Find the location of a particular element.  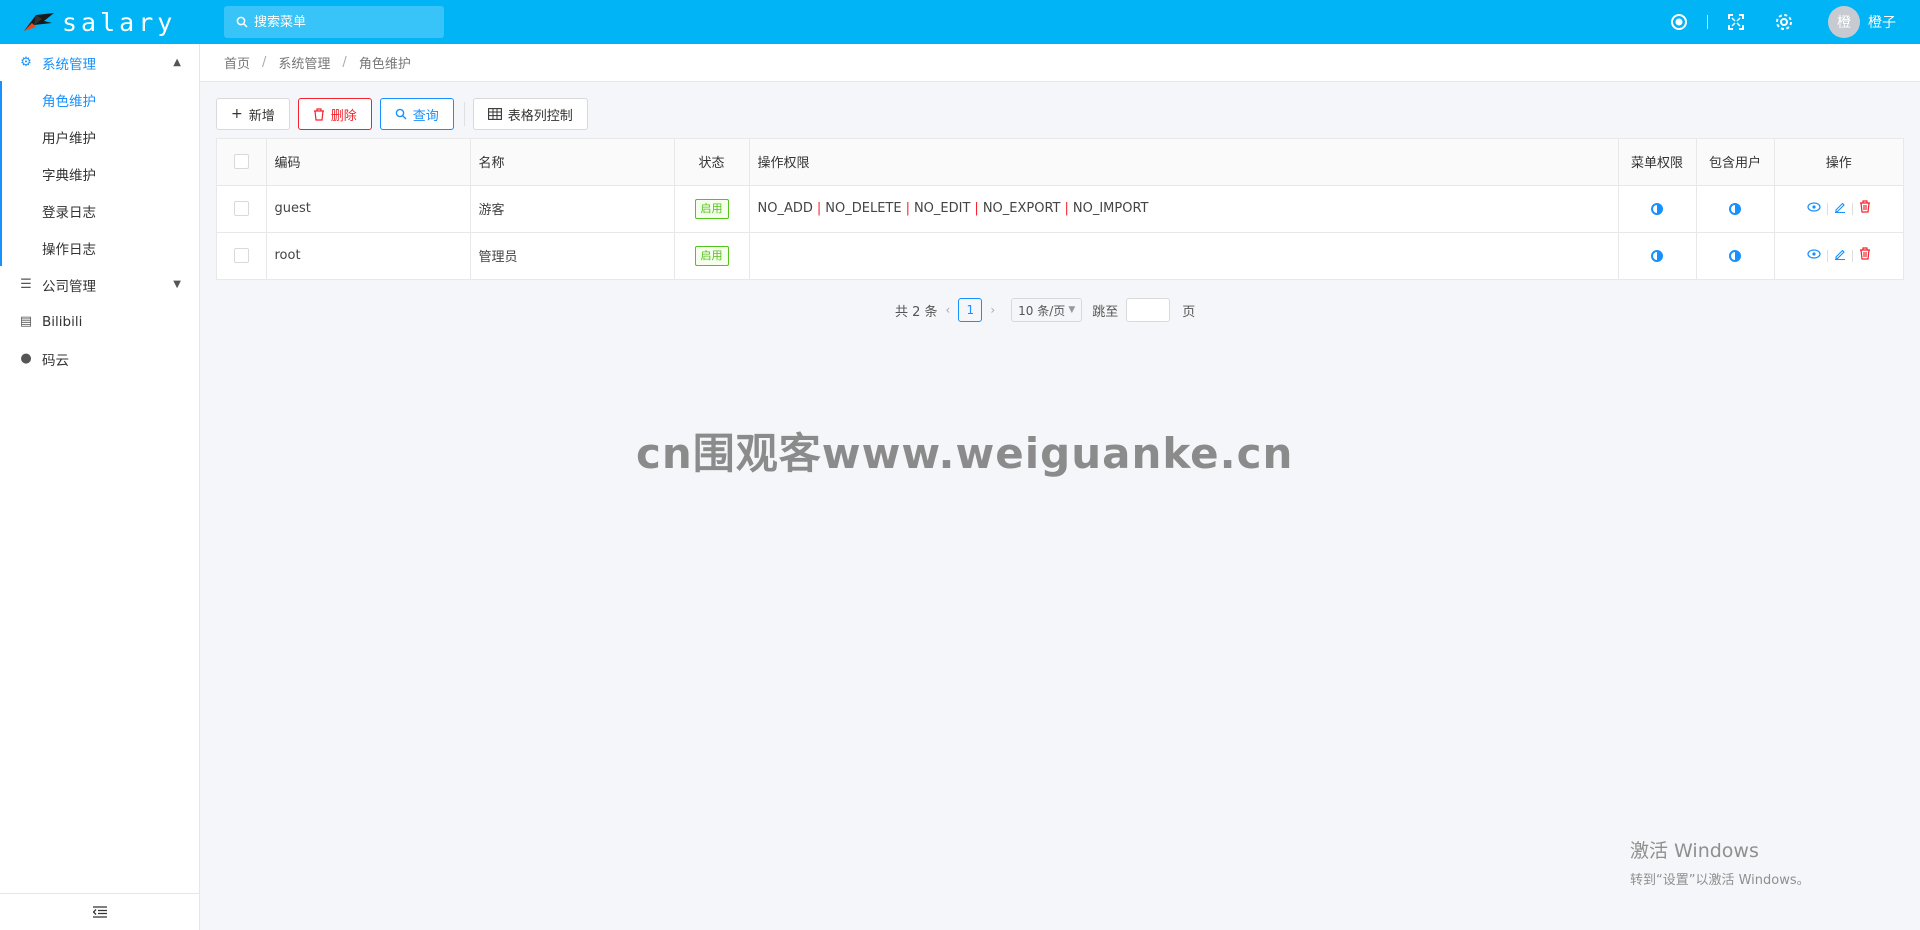

activation-subtitle: 转到“设置”以激活 Windows。 is located at coordinates (1720, 880).